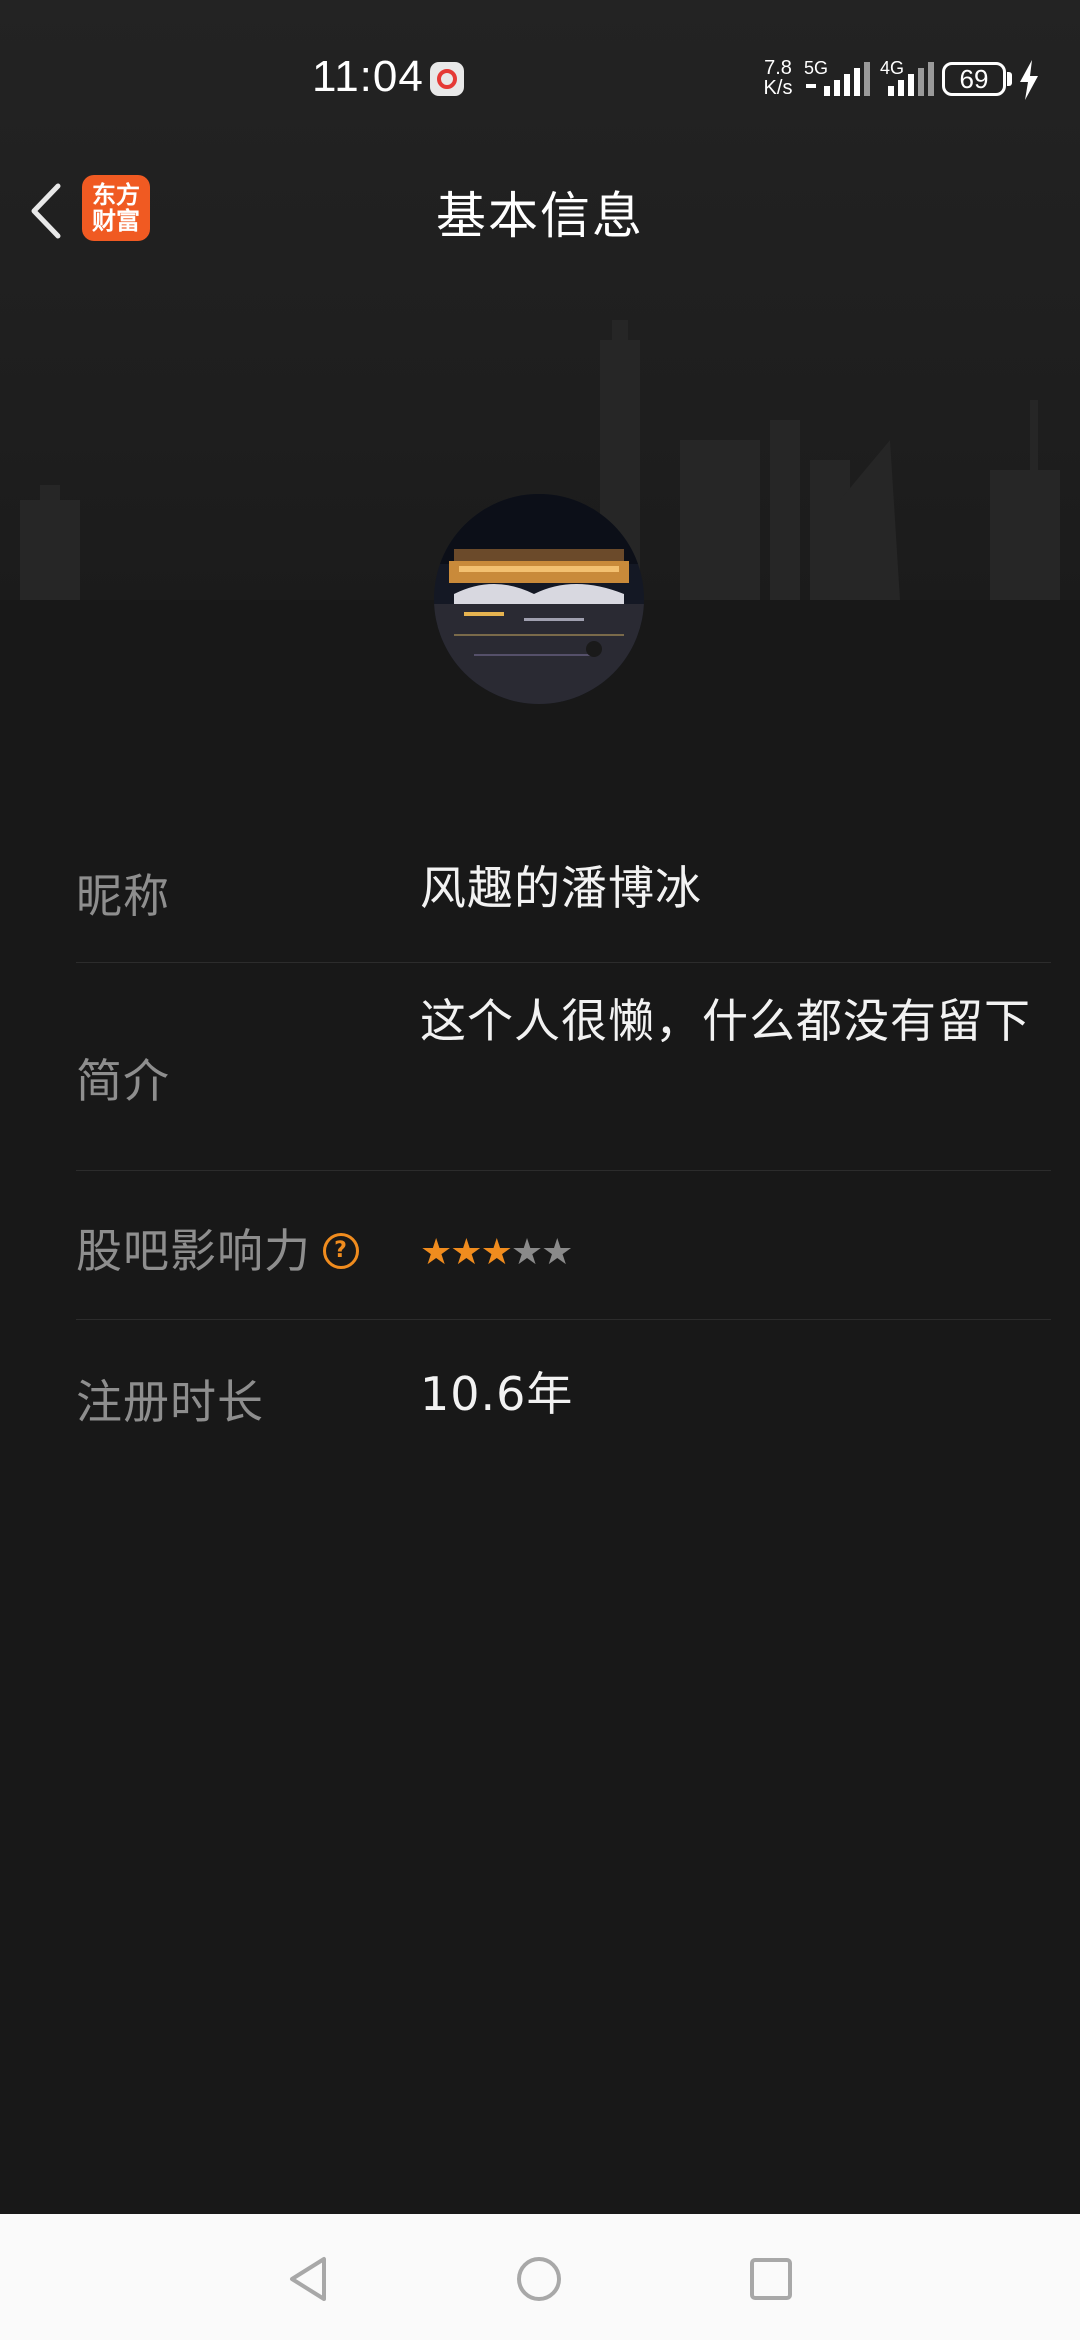 This screenshot has height=2340, width=1080. What do you see at coordinates (193, 1251) in the screenshot?
I see `influence-label: 股吧影响力` at bounding box center [193, 1251].